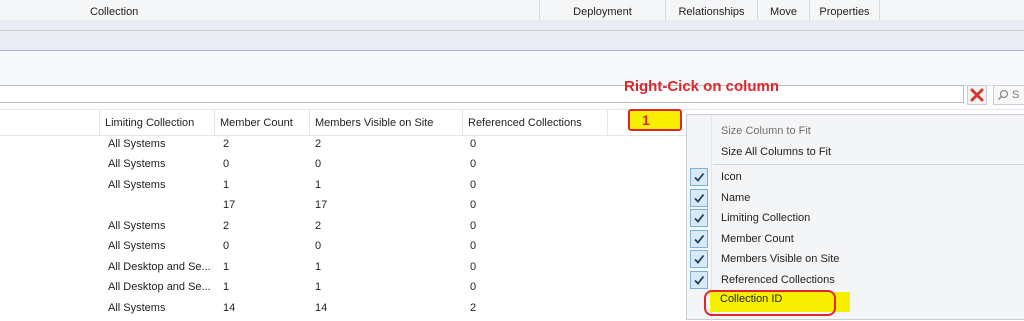 This screenshot has width=1024, height=321. Describe the element at coordinates (345, 186) in the screenshot. I see `table-row: All Systems 1 1 0` at that location.